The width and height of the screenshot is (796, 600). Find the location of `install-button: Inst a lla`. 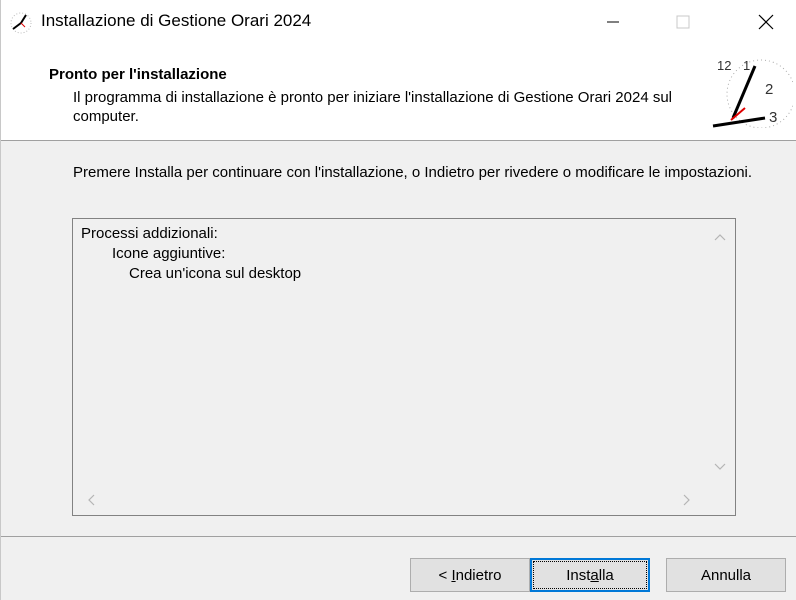

install-button: Inst a lla is located at coordinates (590, 575).